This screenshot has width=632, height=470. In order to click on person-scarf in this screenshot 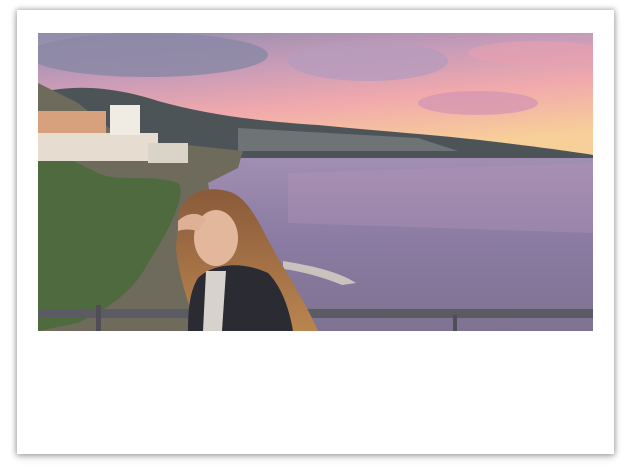, I will do `click(214, 301)`.